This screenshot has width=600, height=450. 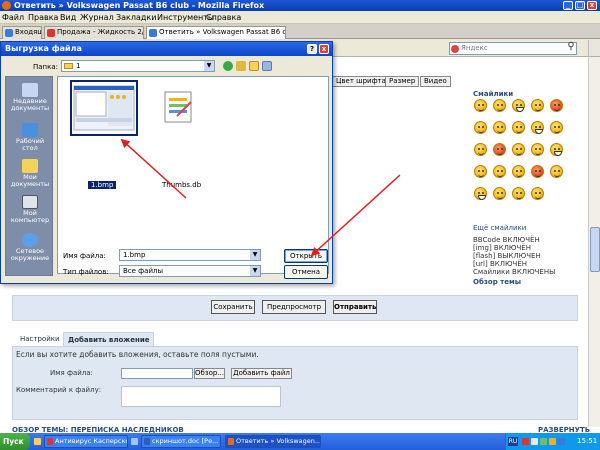 I want to click on add-file-button: Добавить файл, so click(x=261, y=373).